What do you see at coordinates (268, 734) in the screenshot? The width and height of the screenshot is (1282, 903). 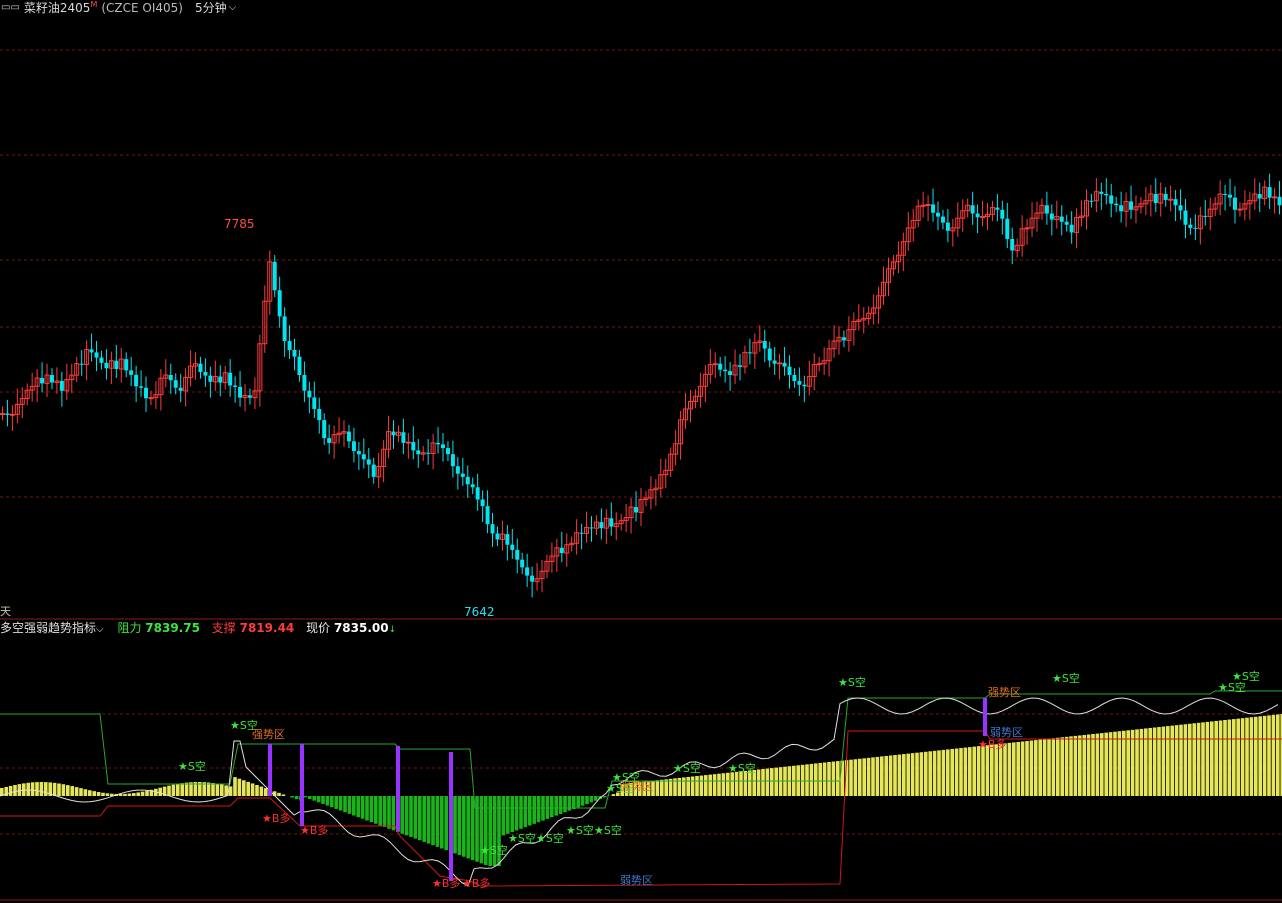 I see `strong-zone-label: 强势区` at bounding box center [268, 734].